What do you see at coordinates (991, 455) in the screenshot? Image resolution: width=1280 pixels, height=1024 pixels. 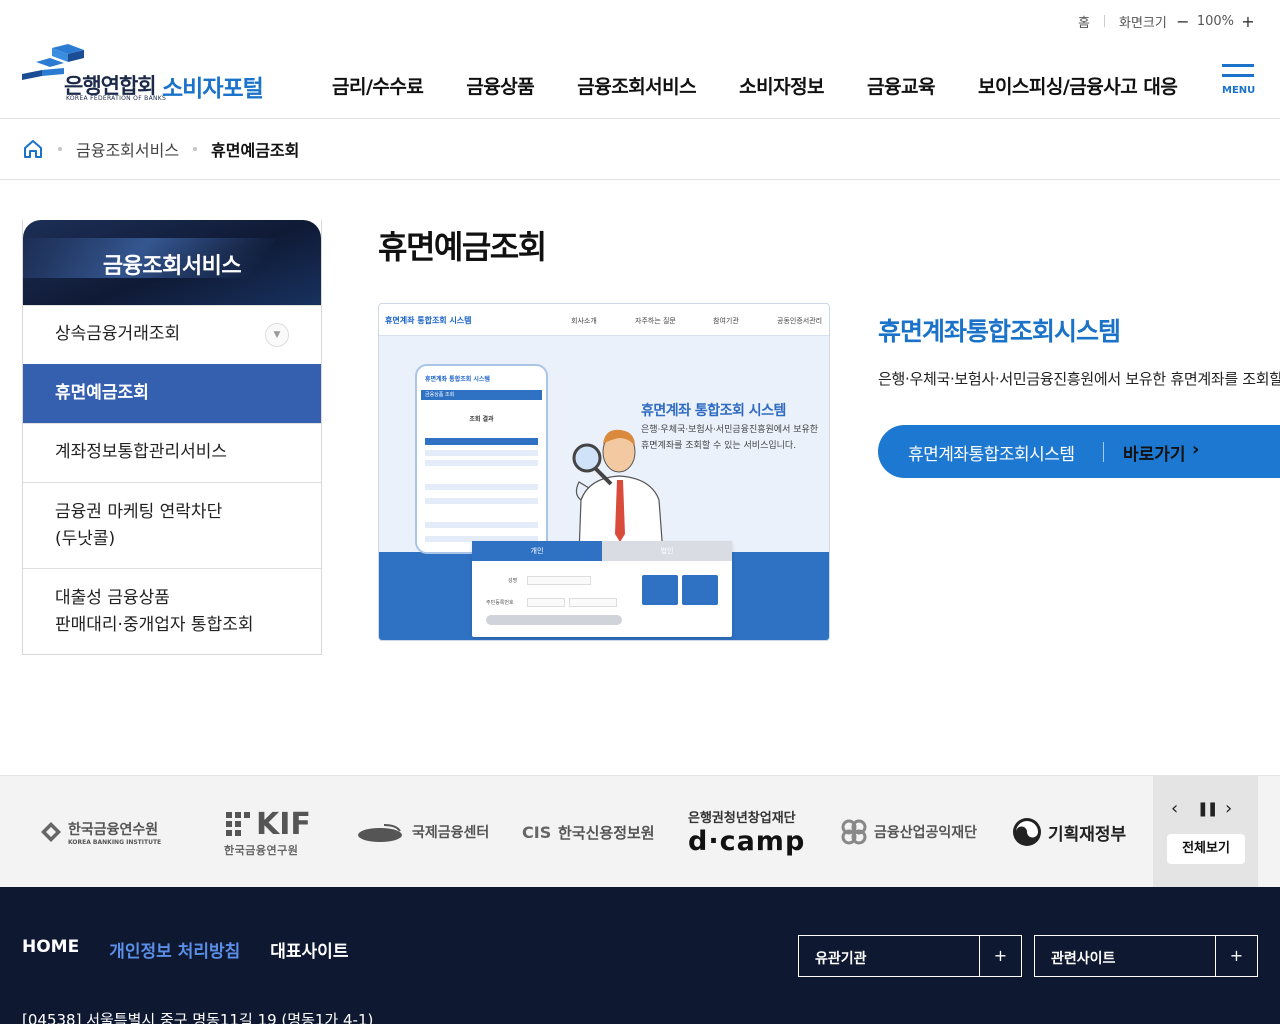 I see `system-go-button-label: 휴면계좌통합조회시스템` at bounding box center [991, 455].